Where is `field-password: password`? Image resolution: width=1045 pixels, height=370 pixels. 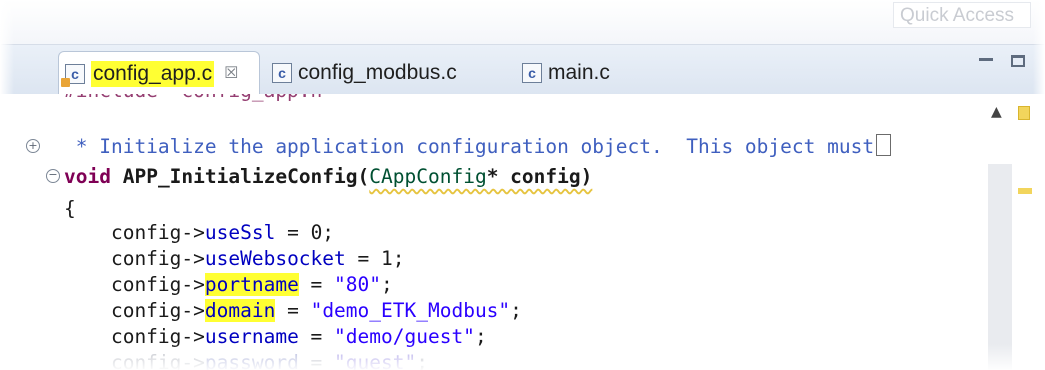 field-password: password is located at coordinates (251, 360).